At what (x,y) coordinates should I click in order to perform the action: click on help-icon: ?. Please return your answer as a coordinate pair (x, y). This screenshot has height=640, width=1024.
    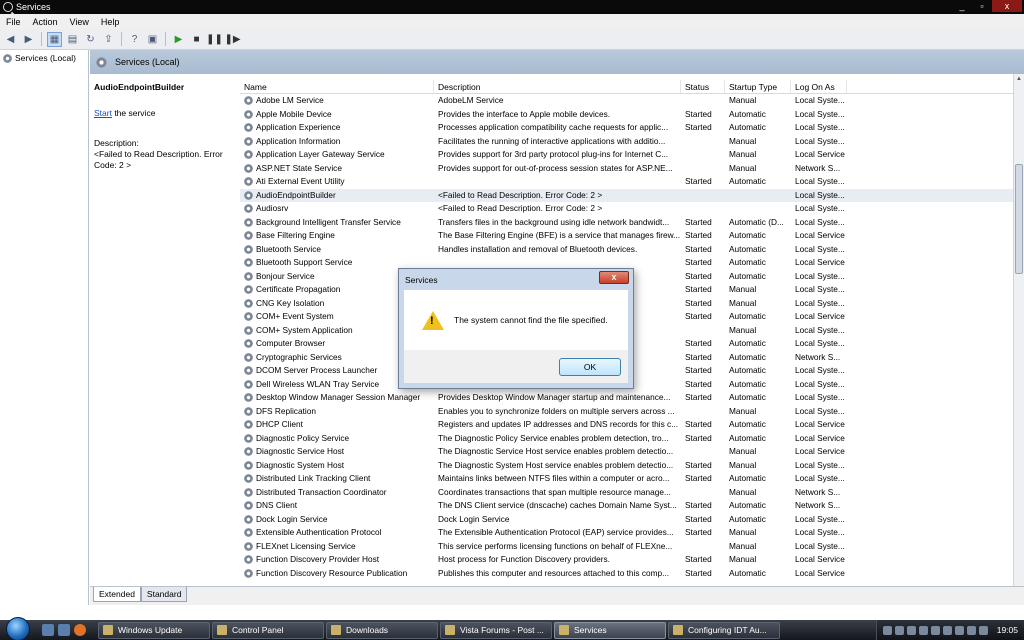
    Looking at the image, I should click on (134, 39).